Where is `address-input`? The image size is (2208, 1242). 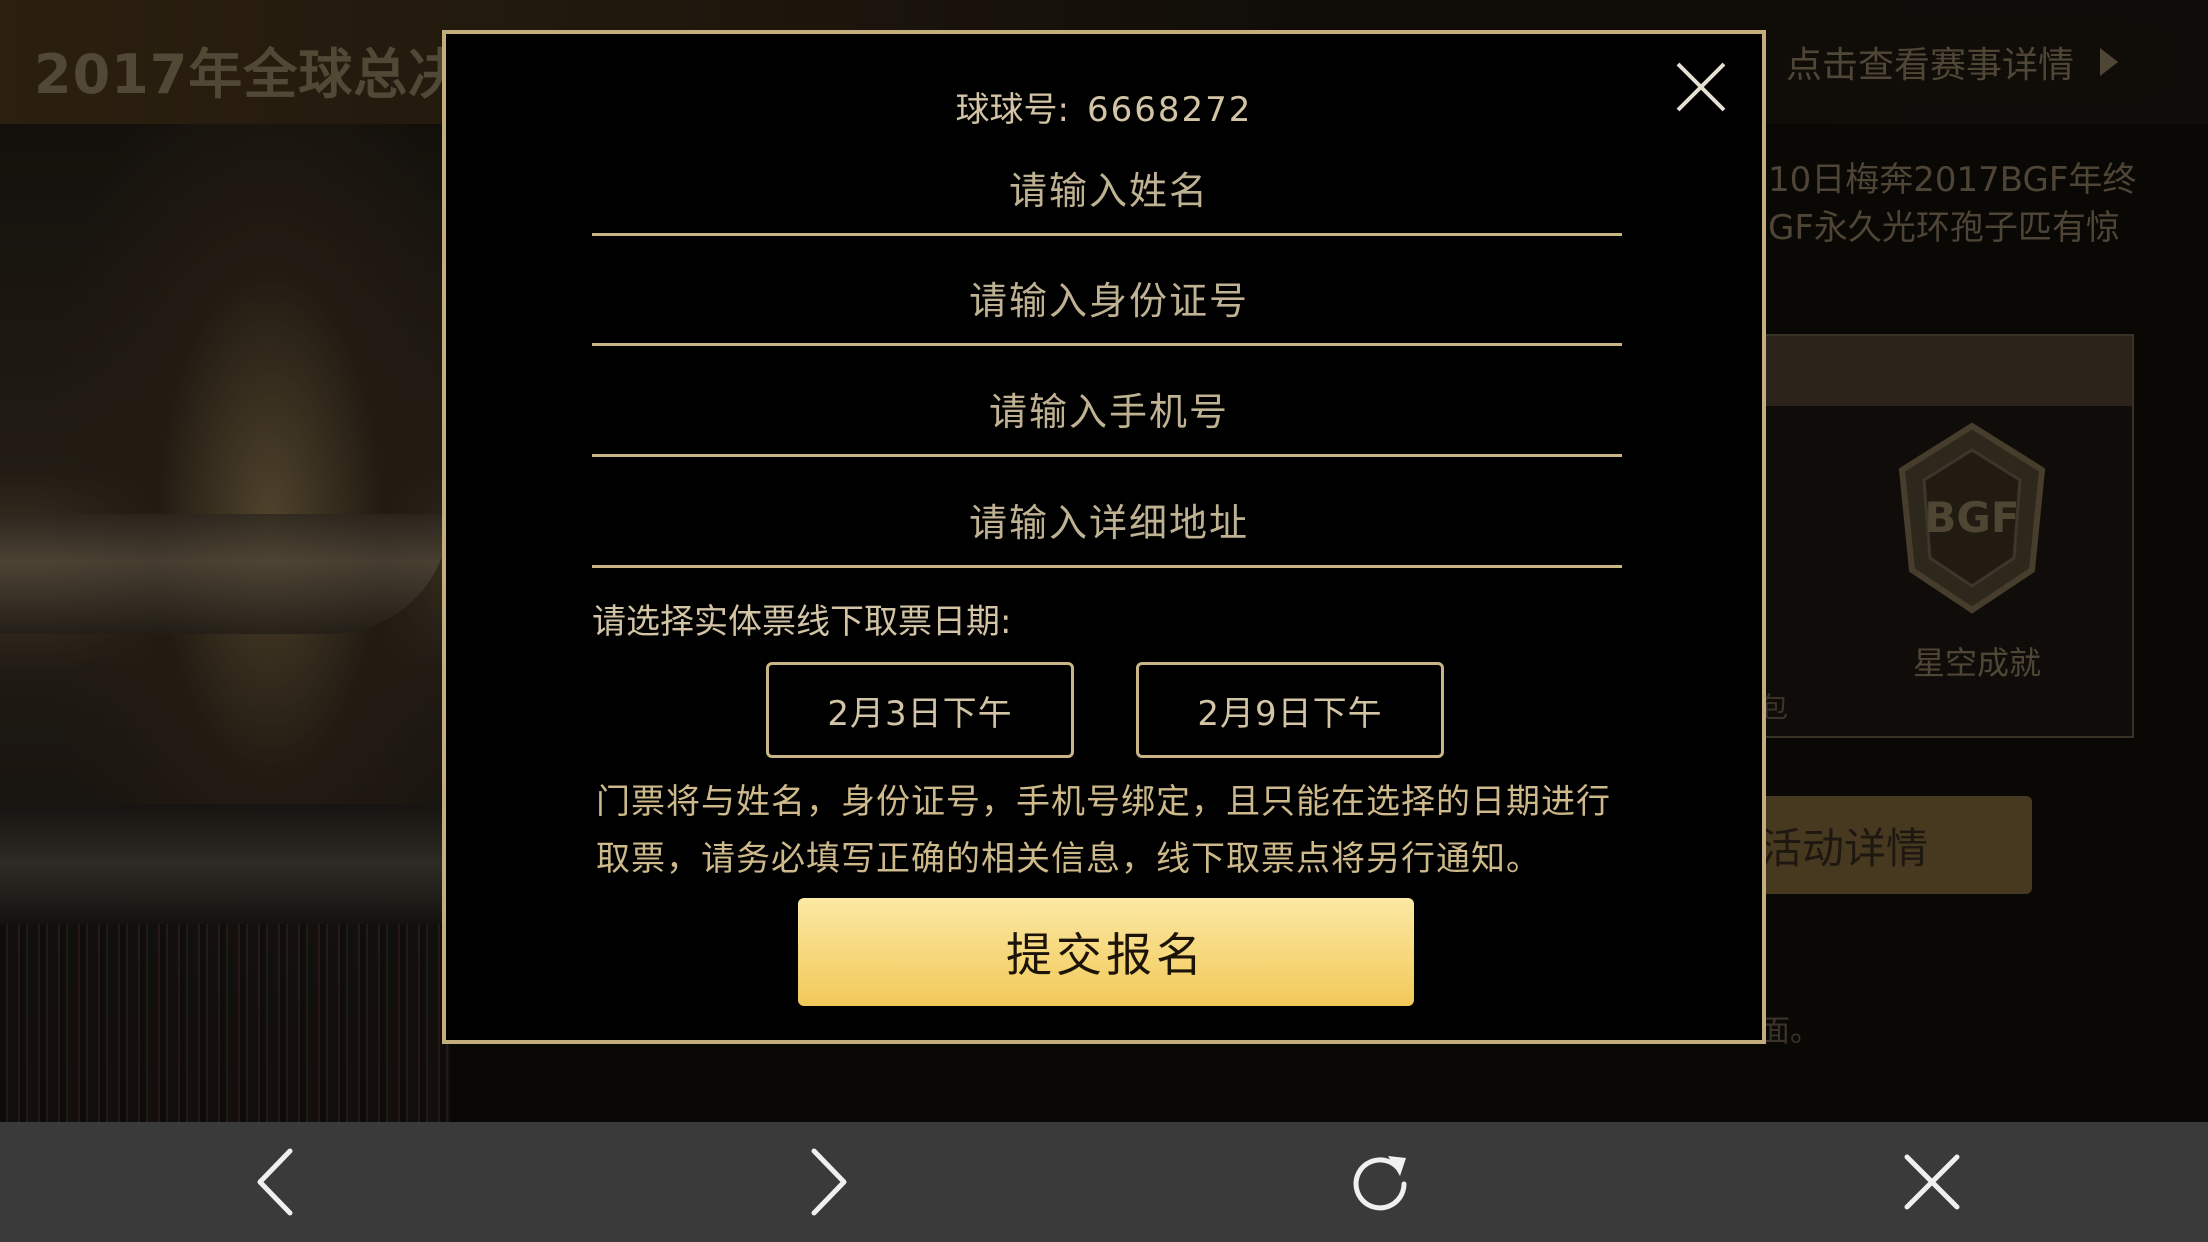
address-input is located at coordinates (1109, 522).